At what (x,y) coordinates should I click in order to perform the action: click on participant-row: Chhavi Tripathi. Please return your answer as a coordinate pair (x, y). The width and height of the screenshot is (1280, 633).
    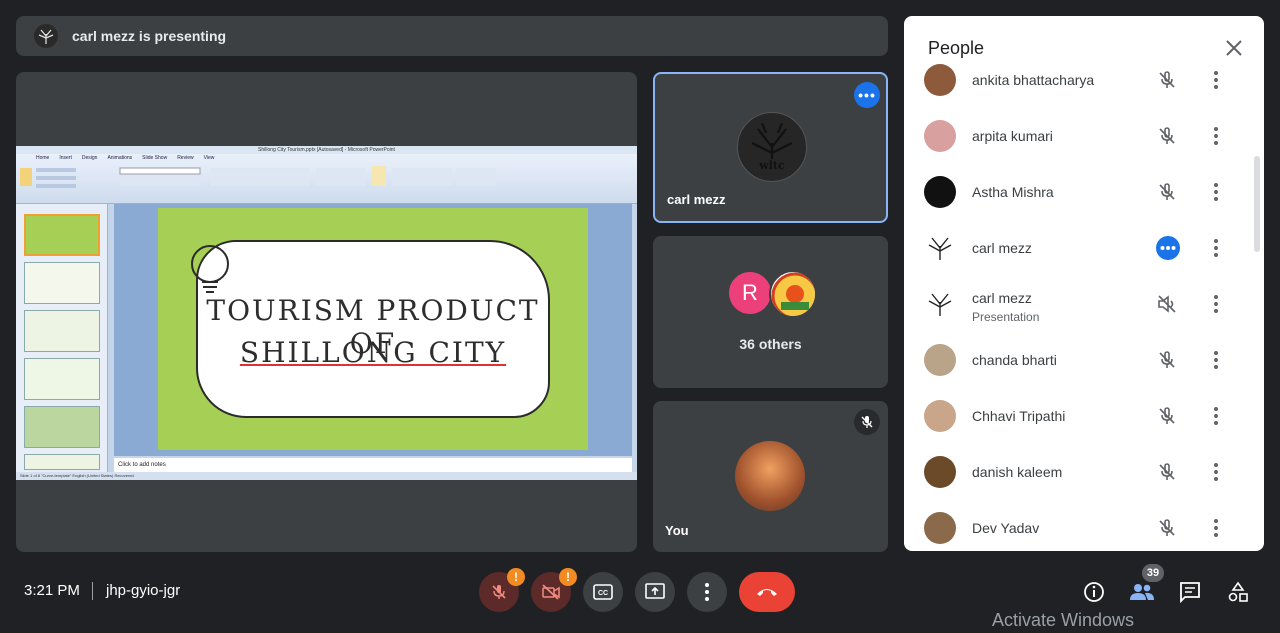
    Looking at the image, I should click on (1080, 416).